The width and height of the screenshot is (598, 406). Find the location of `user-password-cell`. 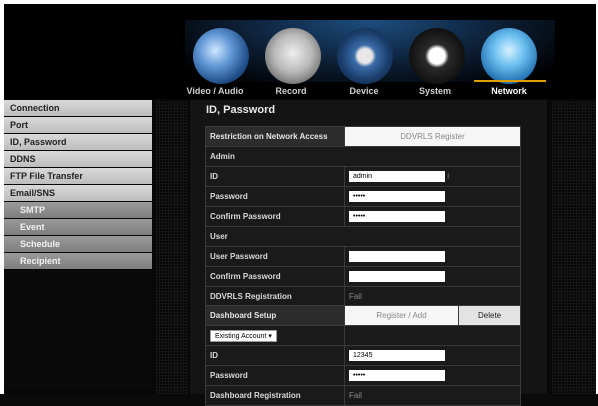

user-password-cell is located at coordinates (432, 256).